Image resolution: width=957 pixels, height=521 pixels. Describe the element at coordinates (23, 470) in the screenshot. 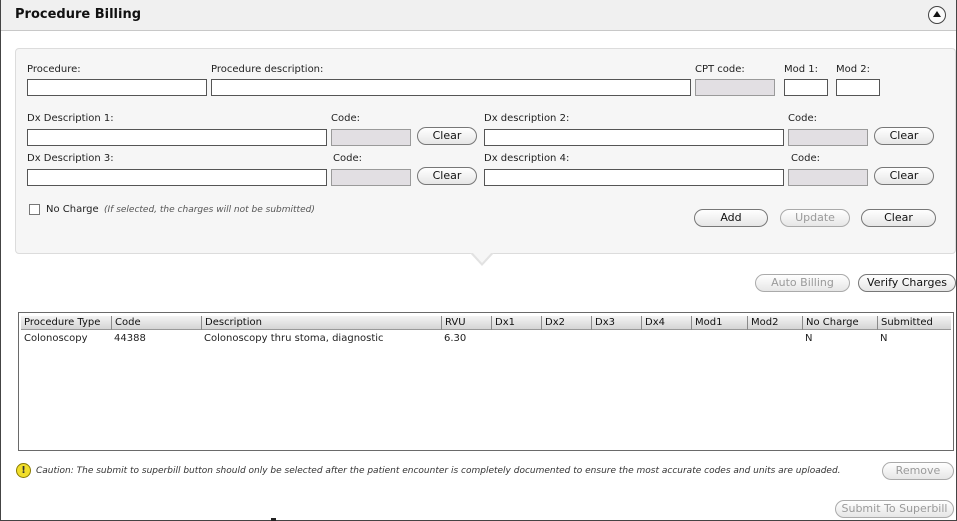

I see `warning-icon: !` at that location.